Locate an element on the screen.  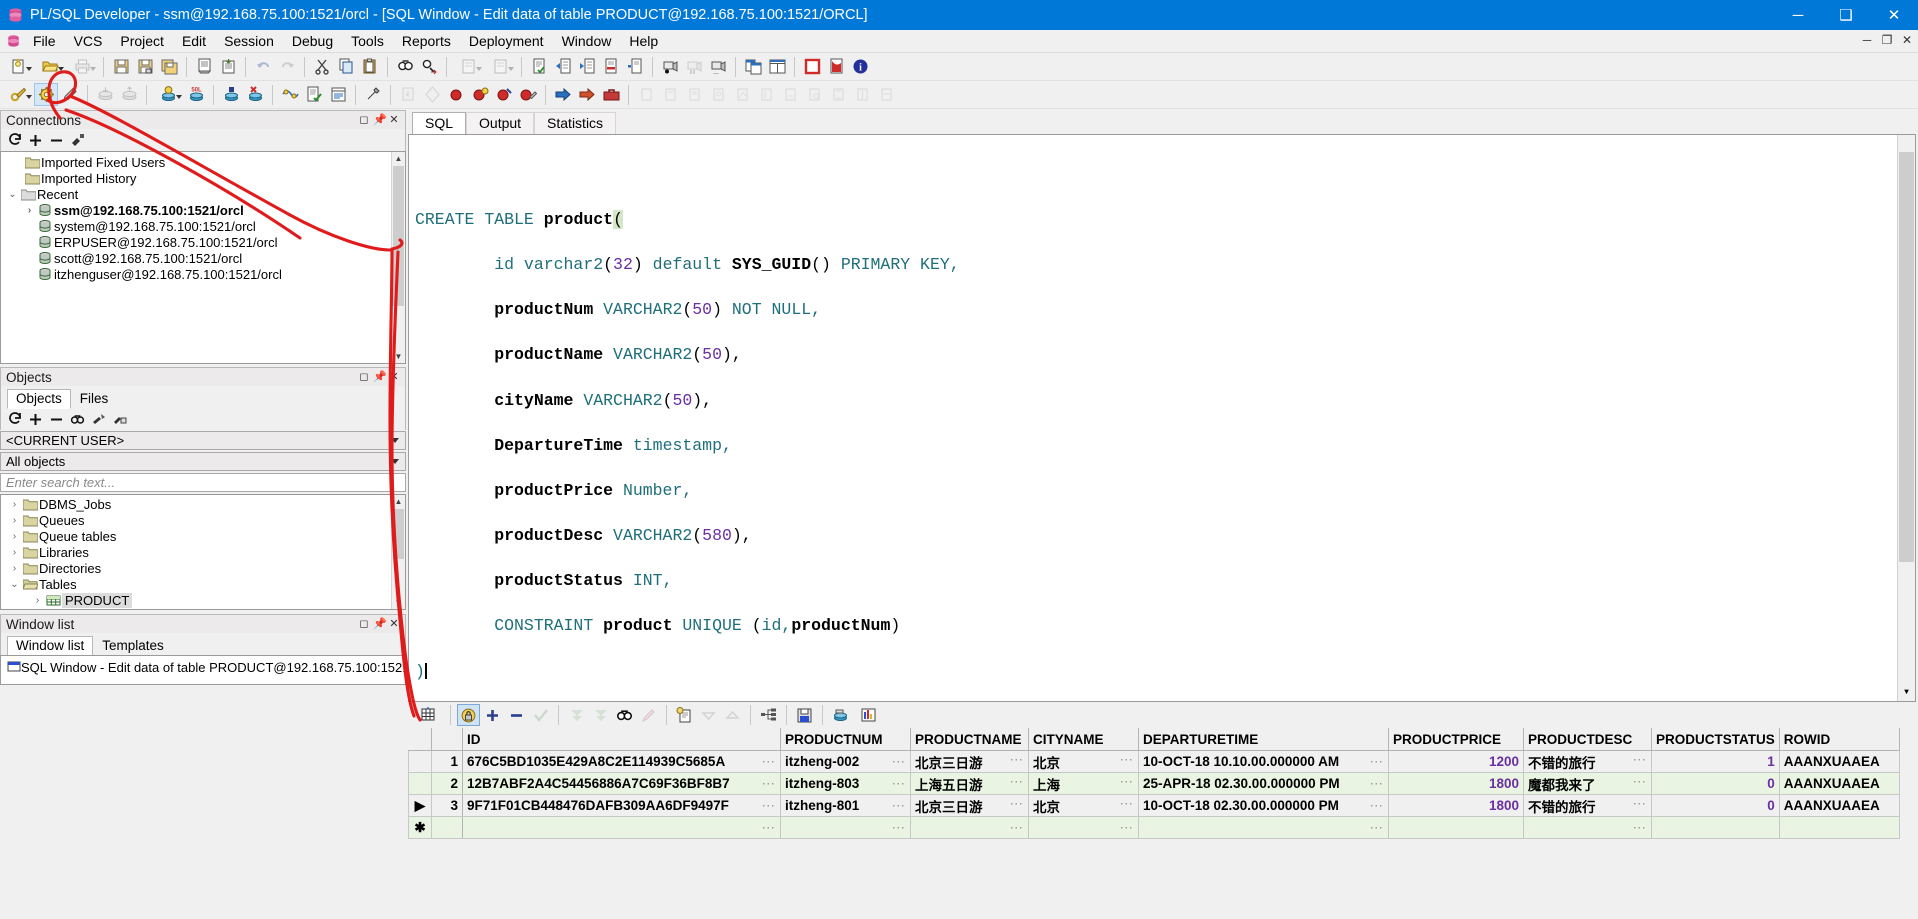
menu-session: Session is located at coordinates (249, 41).